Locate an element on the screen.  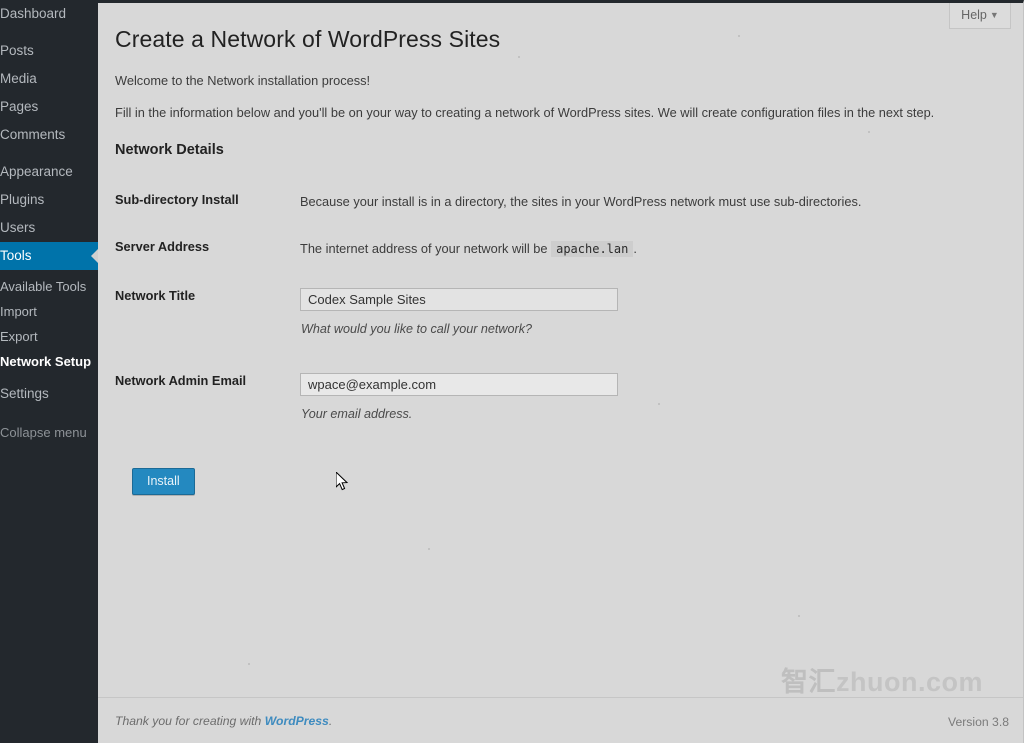
footer-version: Version 3.8 is located at coordinates (978, 722).